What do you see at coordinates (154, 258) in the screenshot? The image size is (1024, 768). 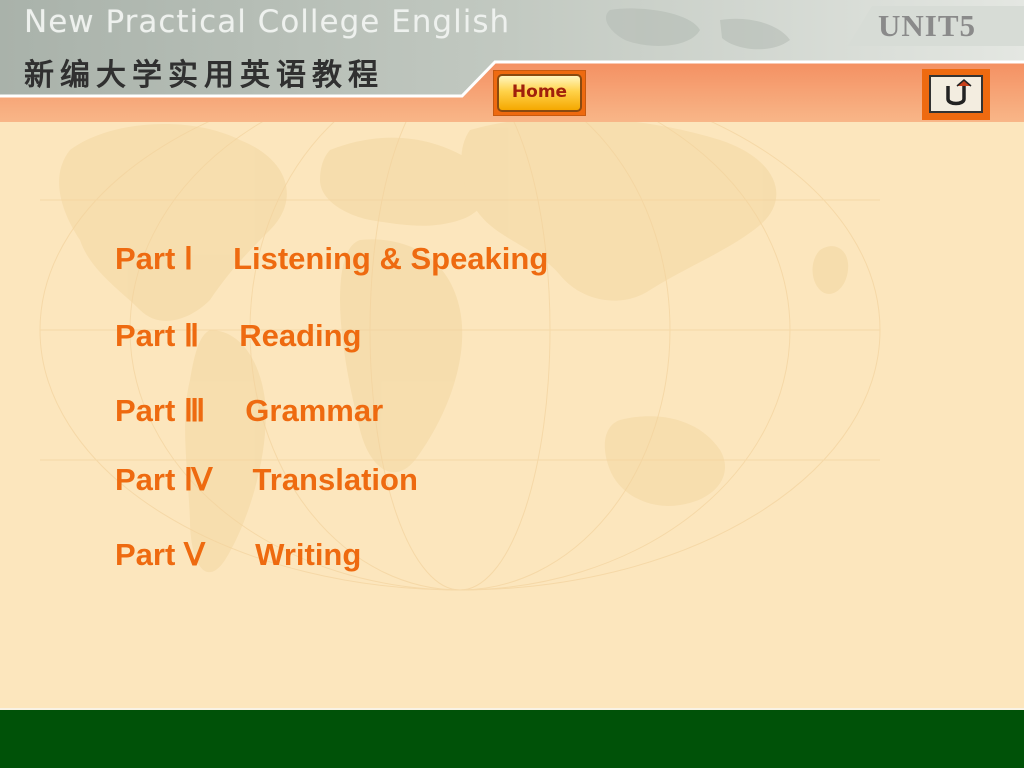 I see `part-number: Part Ⅰ` at bounding box center [154, 258].